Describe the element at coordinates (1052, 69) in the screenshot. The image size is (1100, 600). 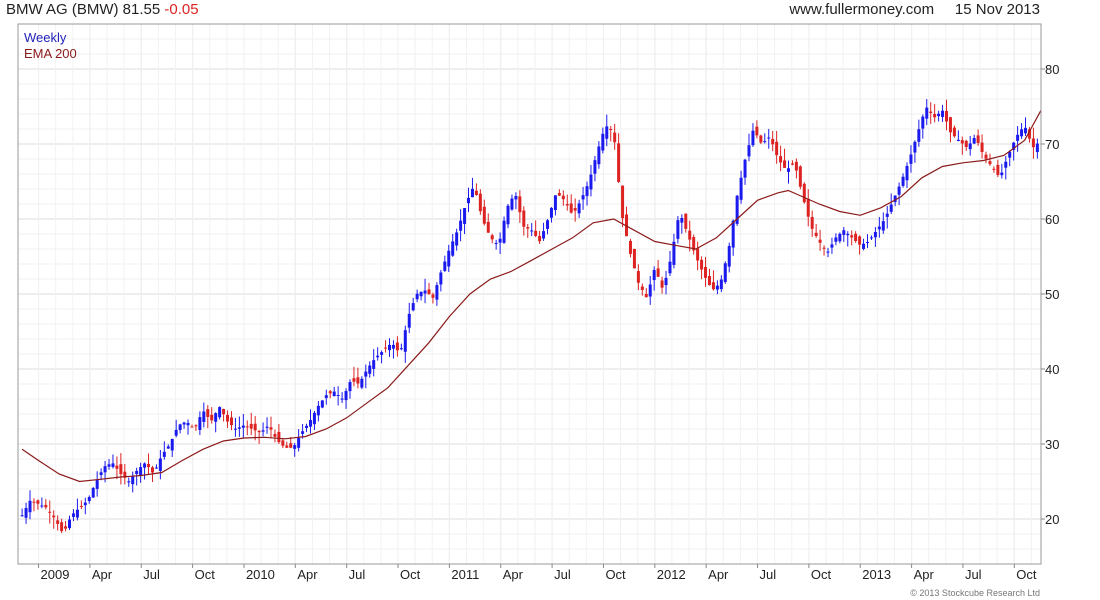
I see `y-tick-label: 80` at that location.